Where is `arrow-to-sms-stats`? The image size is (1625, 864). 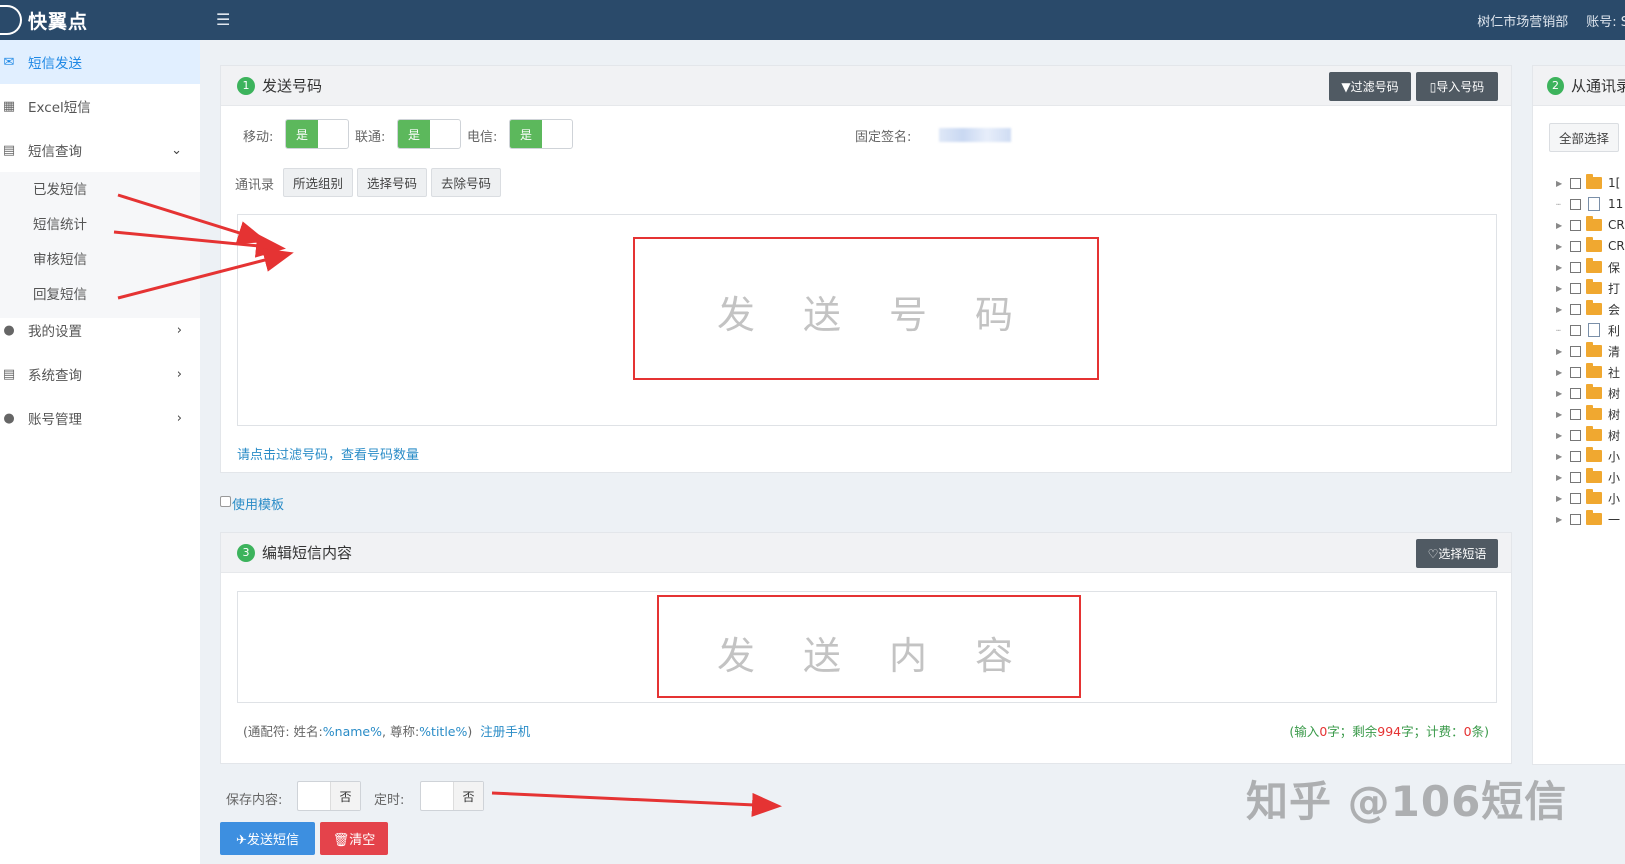 arrow-to-sms-stats is located at coordinates (199, 244).